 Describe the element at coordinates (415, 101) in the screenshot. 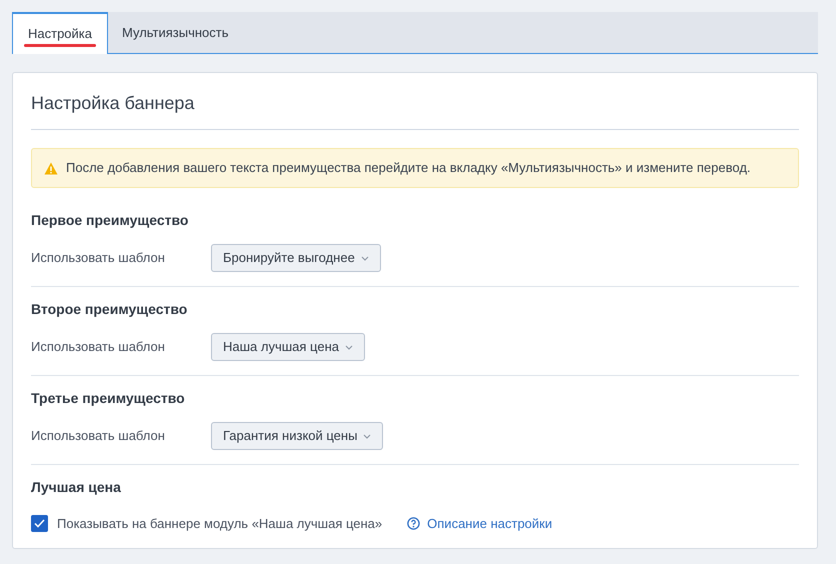

I see `card-title: Настройка баннера` at that location.